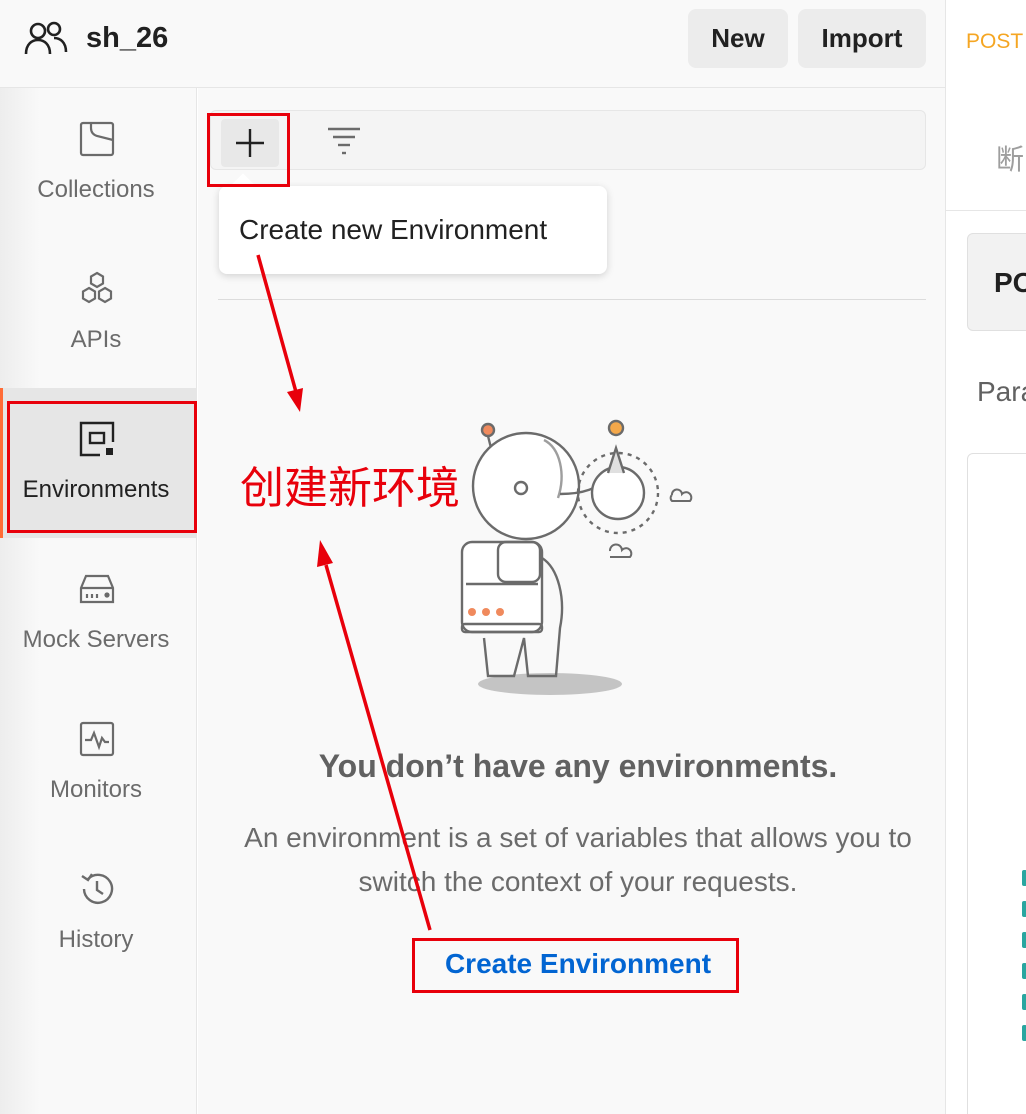  I want to click on sidebar-item-collections: Collections, so click(98, 163).